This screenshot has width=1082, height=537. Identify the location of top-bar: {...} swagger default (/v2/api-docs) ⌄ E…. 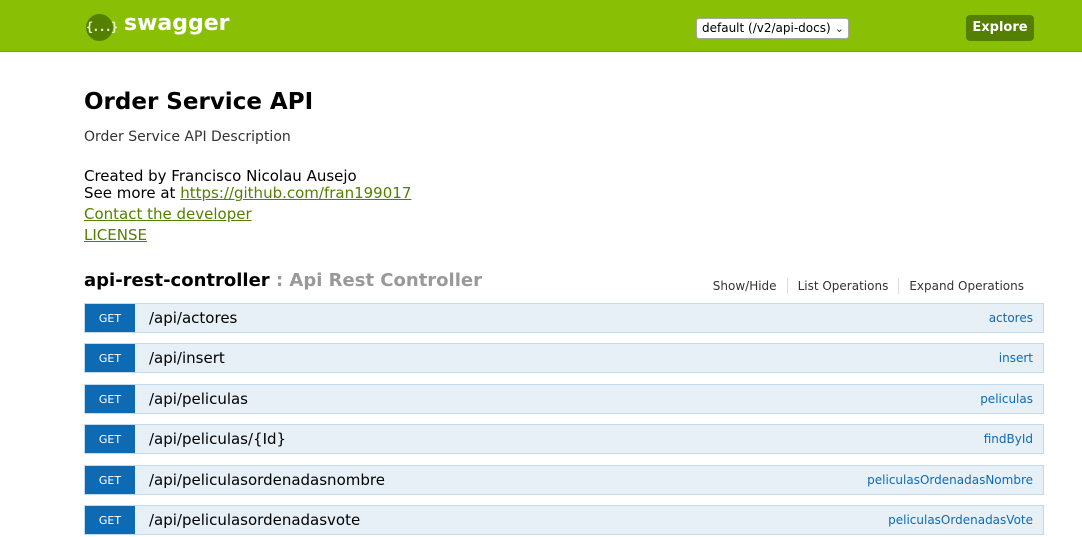
(541, 26).